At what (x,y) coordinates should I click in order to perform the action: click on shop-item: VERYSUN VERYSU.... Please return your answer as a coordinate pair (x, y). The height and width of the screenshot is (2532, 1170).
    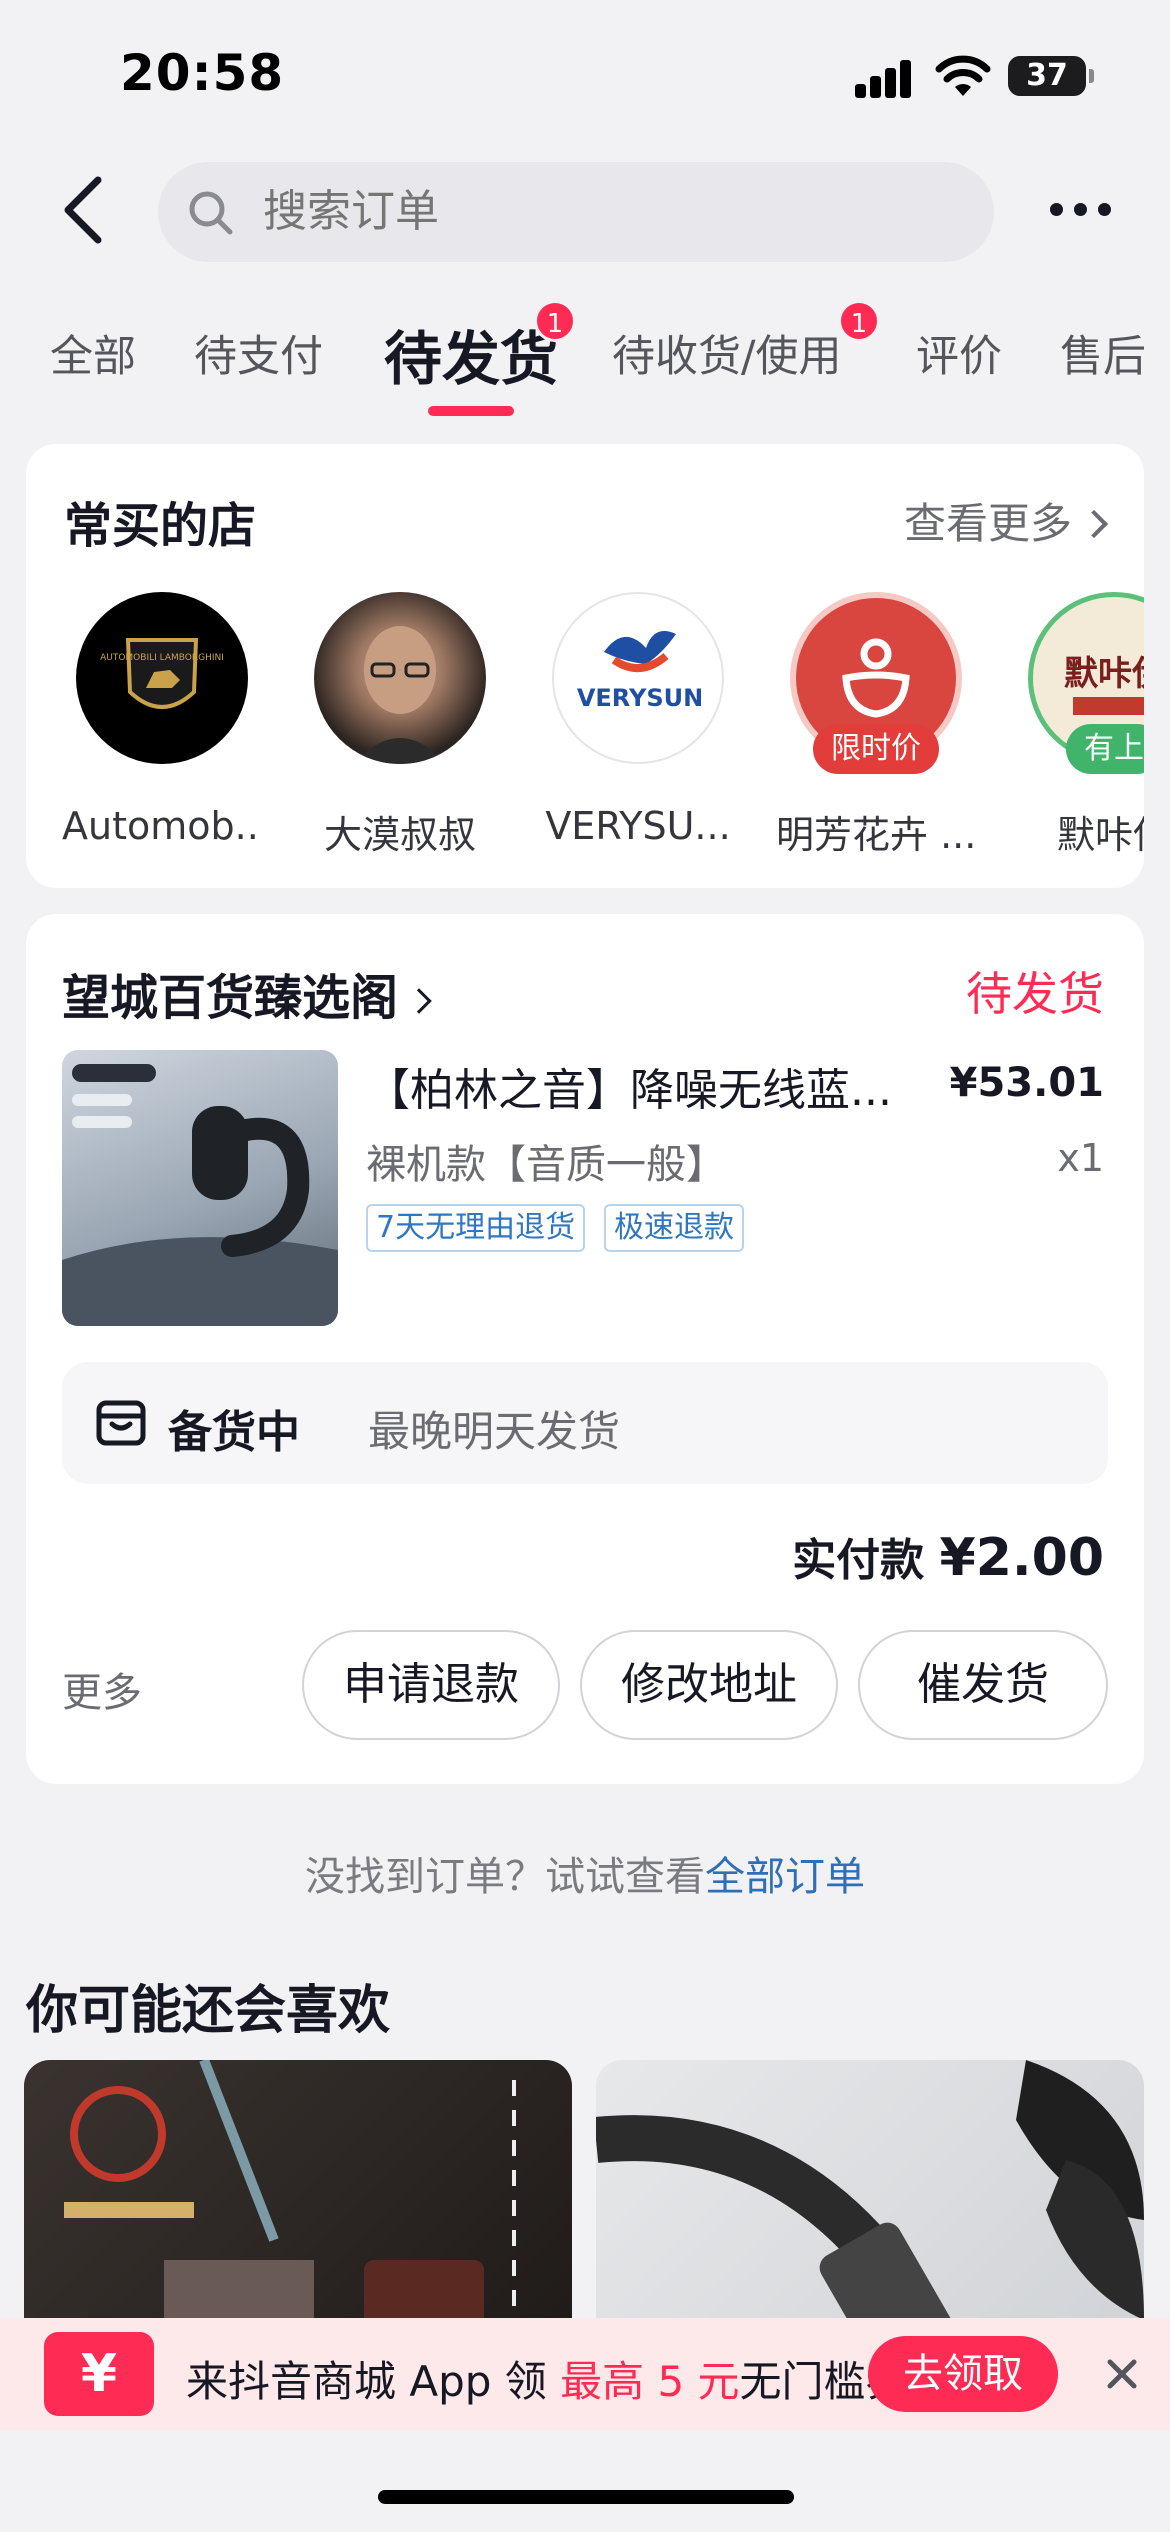
    Looking at the image, I should click on (638, 720).